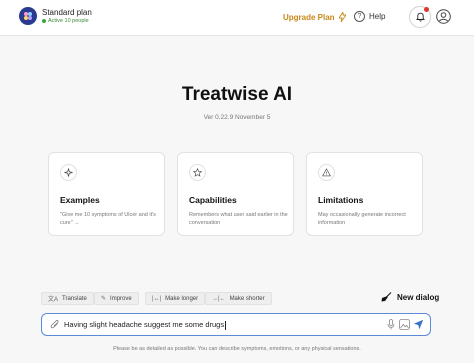 Image resolution: width=474 pixels, height=363 pixels. What do you see at coordinates (426, 9) in the screenshot?
I see `notification-badge` at bounding box center [426, 9].